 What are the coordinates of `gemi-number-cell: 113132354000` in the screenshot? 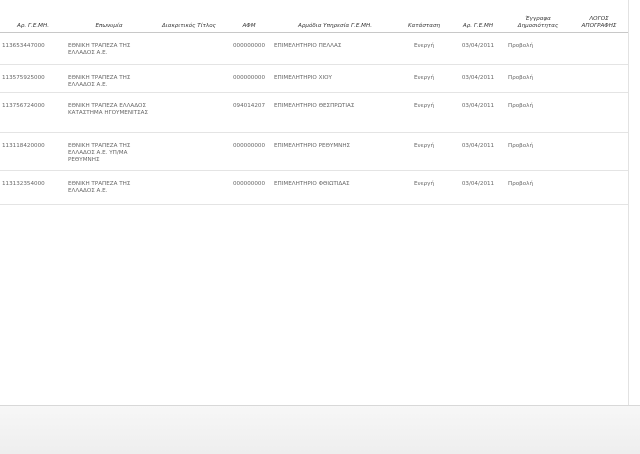 It's located at (33, 187).